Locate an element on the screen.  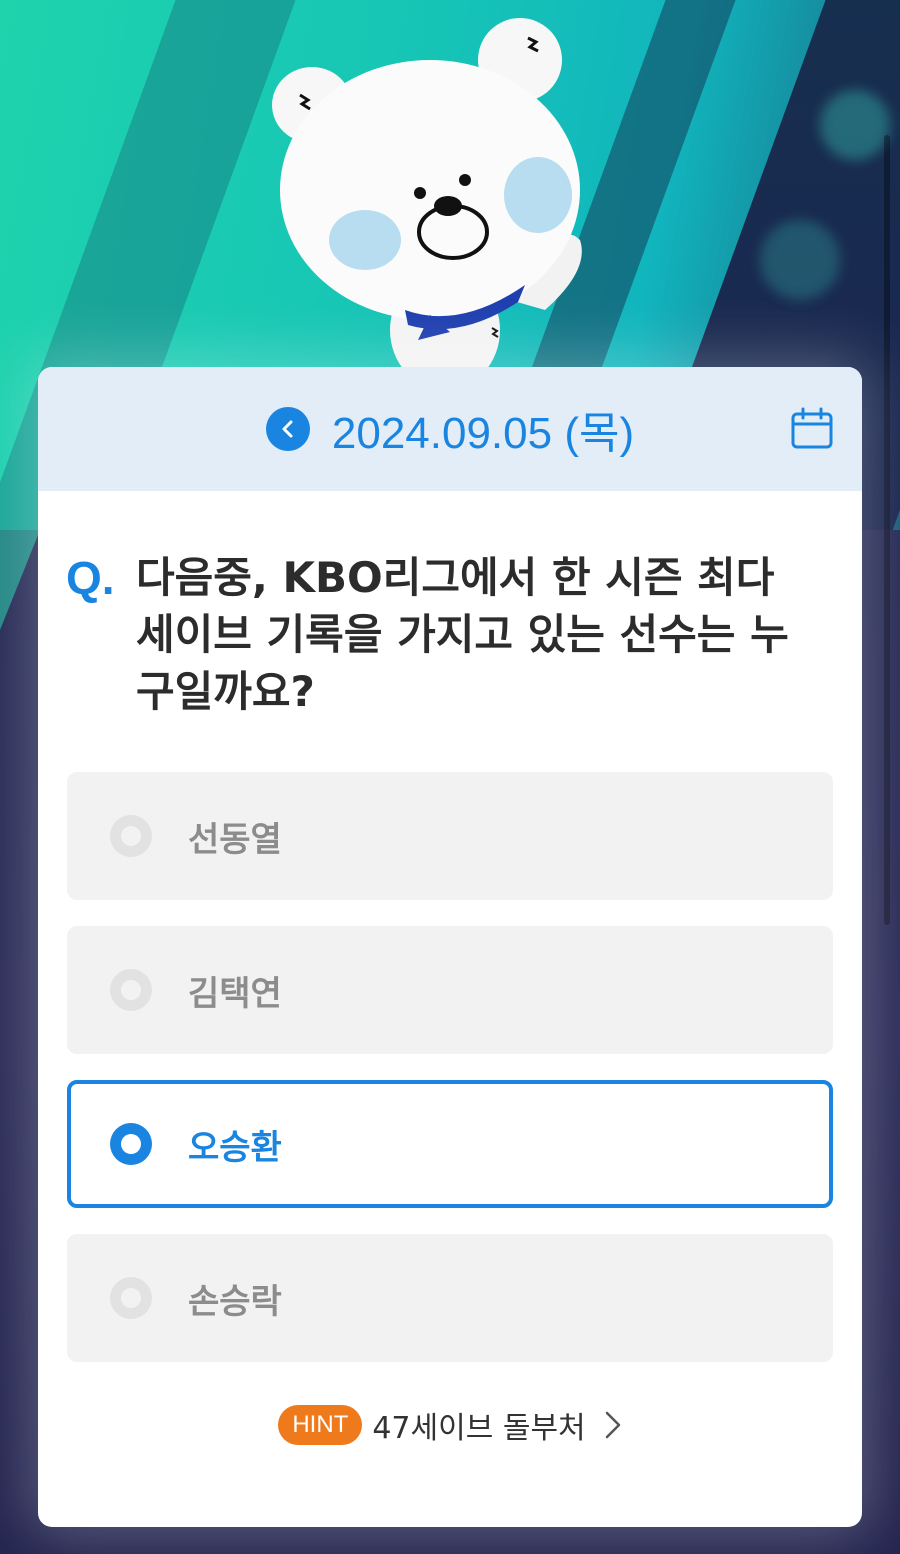
chevron-right-icon is located at coordinates (612, 1425).